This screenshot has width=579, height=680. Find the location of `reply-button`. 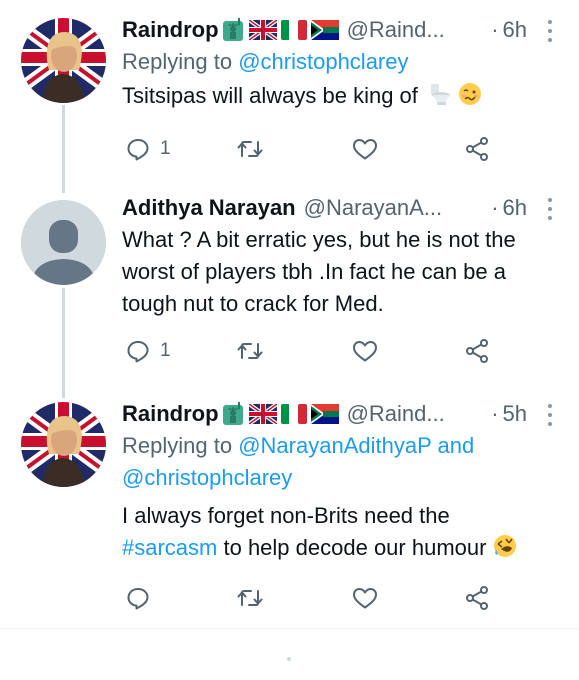

reply-button is located at coordinates (143, 598).